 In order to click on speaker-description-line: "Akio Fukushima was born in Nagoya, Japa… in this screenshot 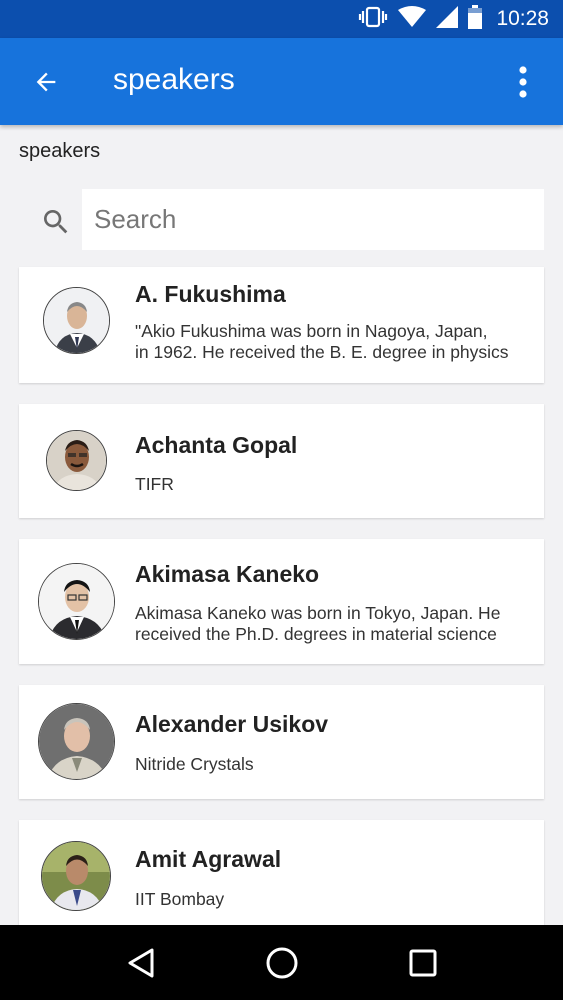, I will do `click(311, 331)`.